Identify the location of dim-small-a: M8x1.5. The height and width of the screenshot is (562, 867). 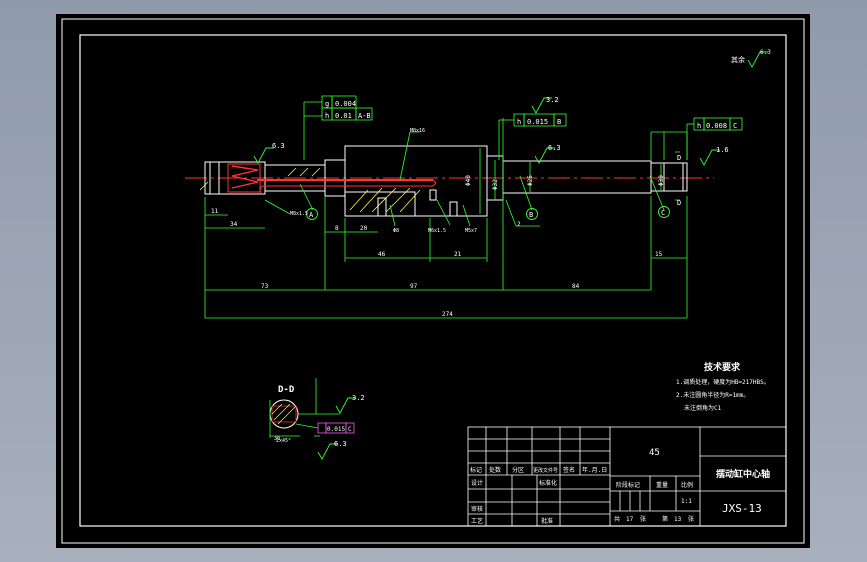
(299, 214).